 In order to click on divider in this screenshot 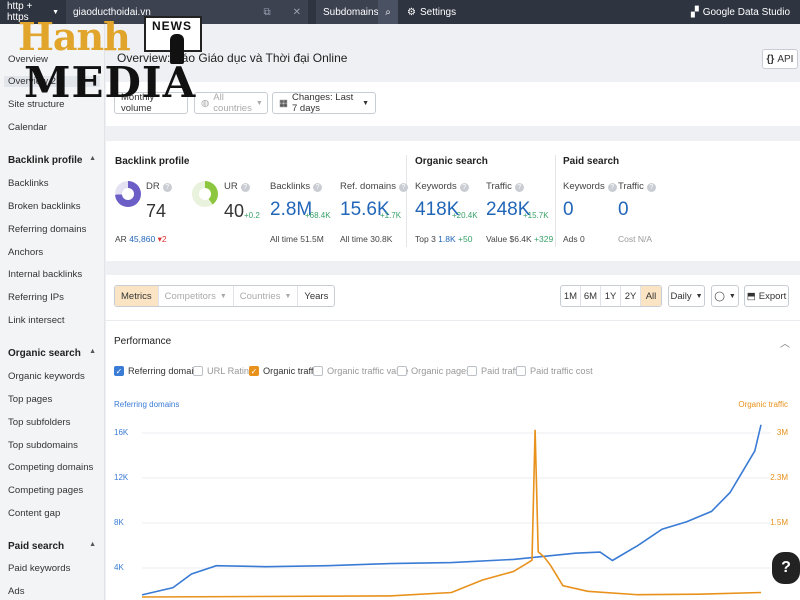, I will do `click(453, 320)`.